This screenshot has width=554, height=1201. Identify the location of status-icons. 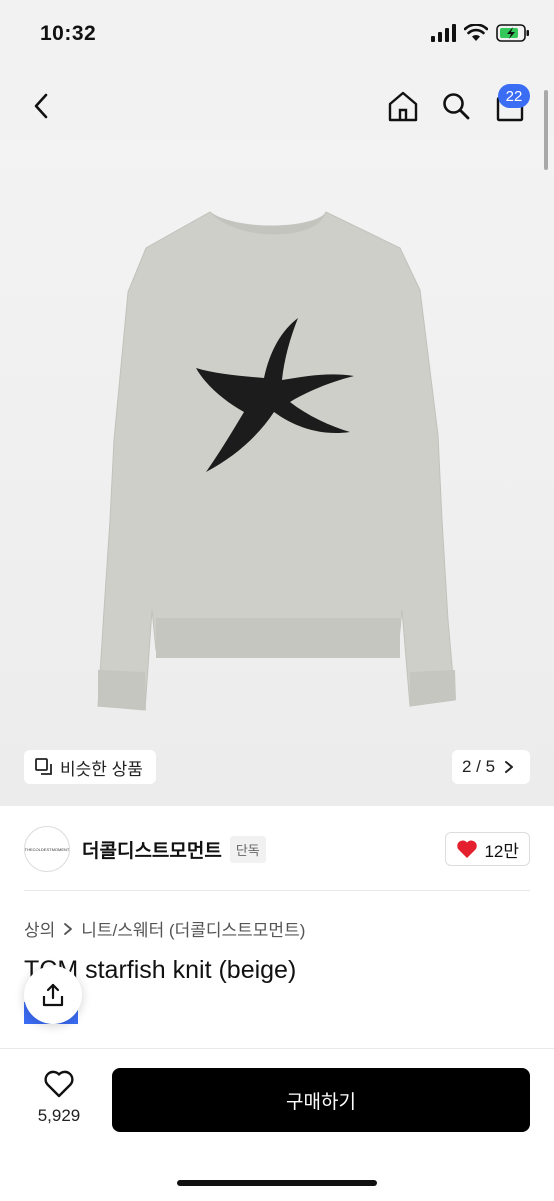
(480, 33).